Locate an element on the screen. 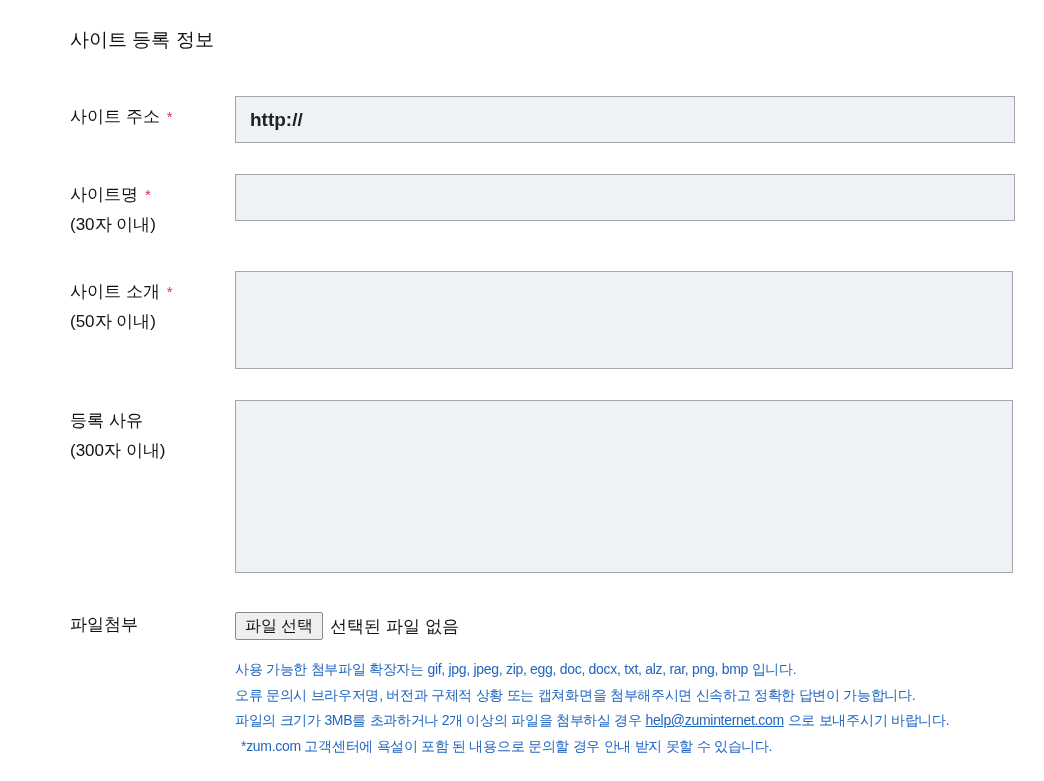 Image resolution: width=1044 pixels, height=781 pixels. text-area is located at coordinates (624, 320).